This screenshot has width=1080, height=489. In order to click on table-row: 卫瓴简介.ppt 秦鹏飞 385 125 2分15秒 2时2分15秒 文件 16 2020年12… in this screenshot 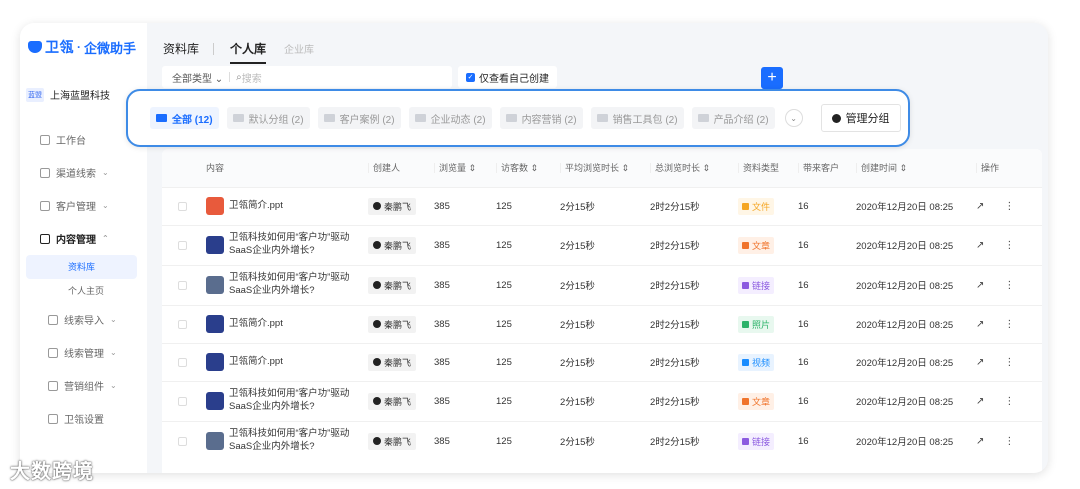, I will do `click(602, 205)`.